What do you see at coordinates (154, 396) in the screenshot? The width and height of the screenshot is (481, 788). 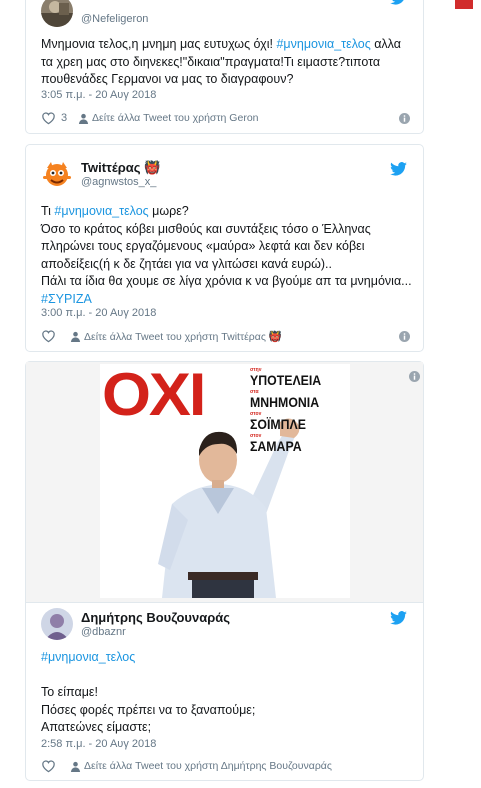 I see `poster-headline: ΟΧΙ` at bounding box center [154, 396].